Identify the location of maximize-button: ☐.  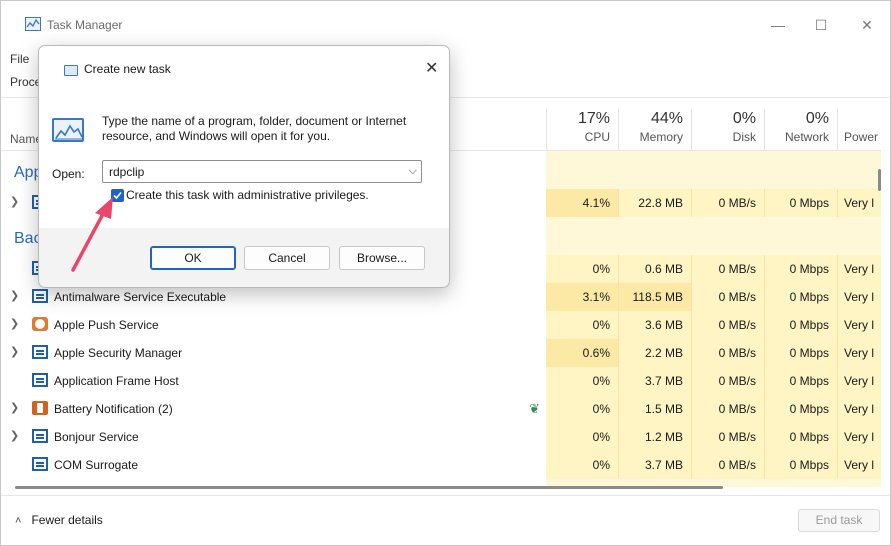
(821, 25).